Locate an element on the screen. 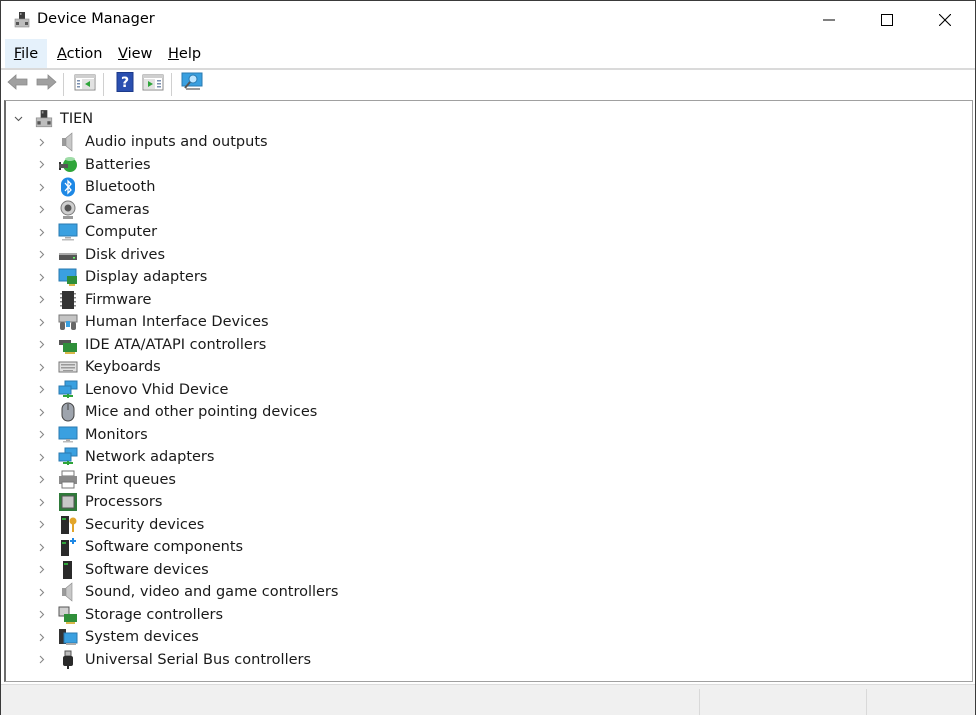  tree-category-label: Cameras is located at coordinates (117, 209).